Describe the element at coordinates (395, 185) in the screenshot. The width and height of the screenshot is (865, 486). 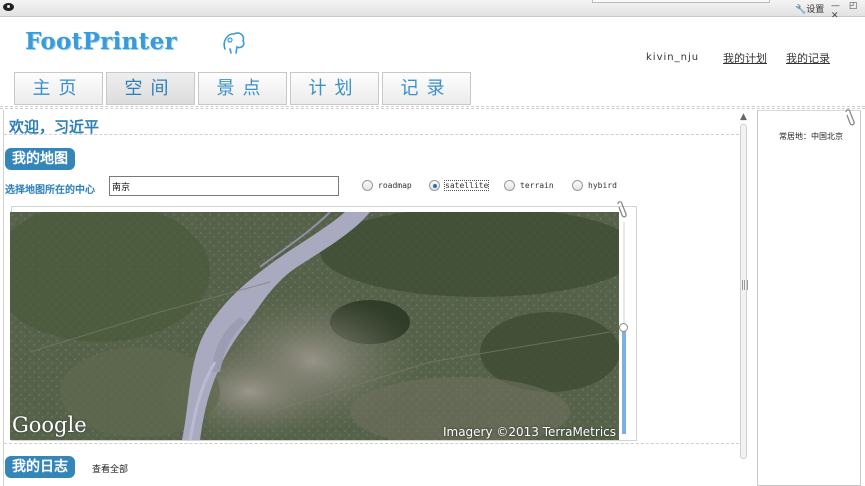
I see `radio-label: roadmap` at that location.